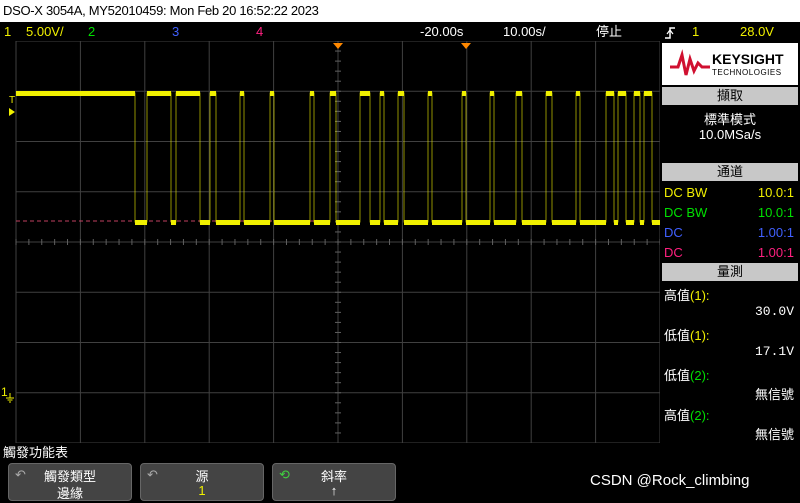 This screenshot has height=503, width=800. What do you see at coordinates (775, 212) in the screenshot?
I see `ch2-probe-ratio: 10.0:1` at bounding box center [775, 212].